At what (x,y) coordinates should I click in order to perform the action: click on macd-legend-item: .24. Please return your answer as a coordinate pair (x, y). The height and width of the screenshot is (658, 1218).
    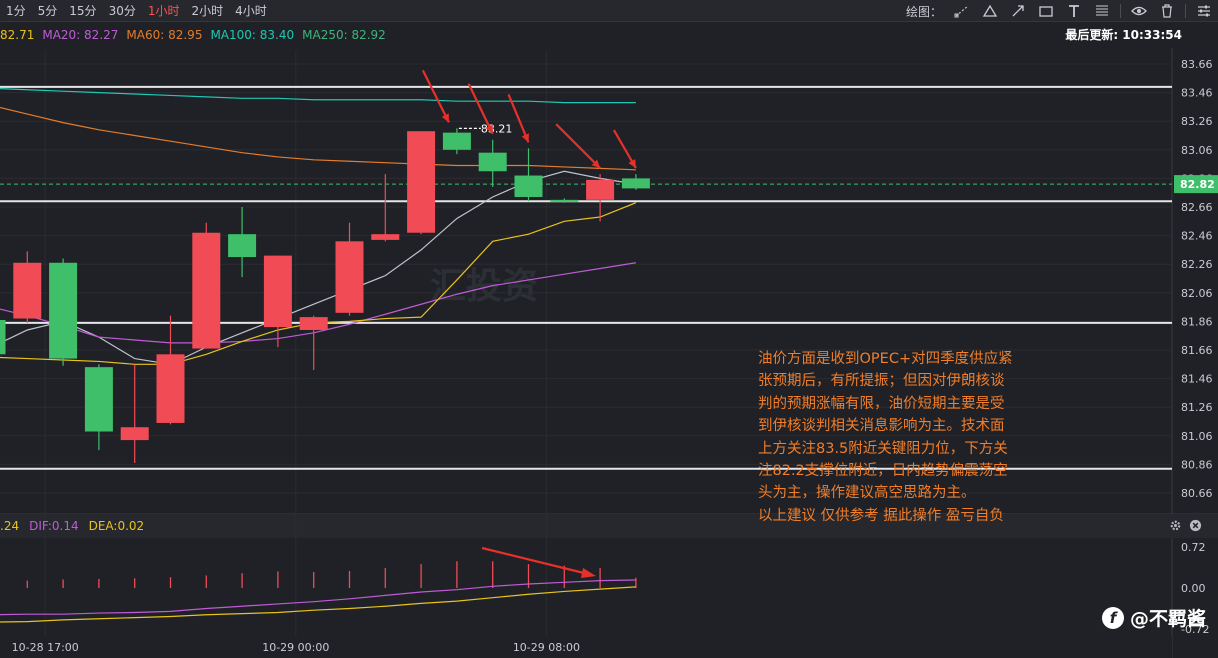
    Looking at the image, I should click on (10, 526).